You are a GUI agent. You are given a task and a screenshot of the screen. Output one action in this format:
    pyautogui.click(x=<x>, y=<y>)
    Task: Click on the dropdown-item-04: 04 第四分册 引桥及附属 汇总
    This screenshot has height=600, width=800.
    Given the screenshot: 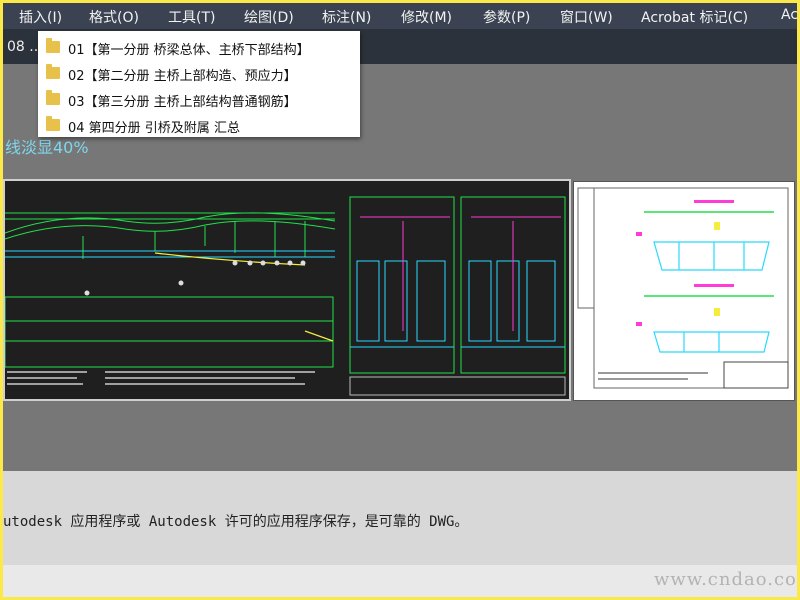 What is the action you would take?
    pyautogui.click(x=201, y=127)
    